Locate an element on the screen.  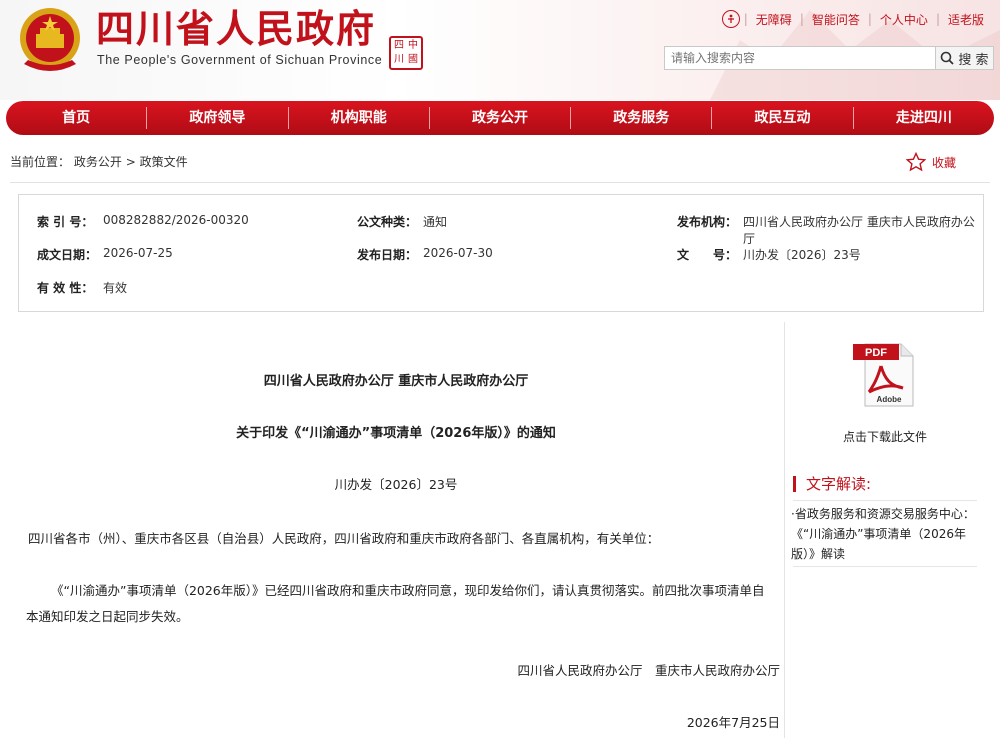
document-issuer: 四川省人民政府办公厅 重庆市人民政府办公厅 is located at coordinates (396, 381).